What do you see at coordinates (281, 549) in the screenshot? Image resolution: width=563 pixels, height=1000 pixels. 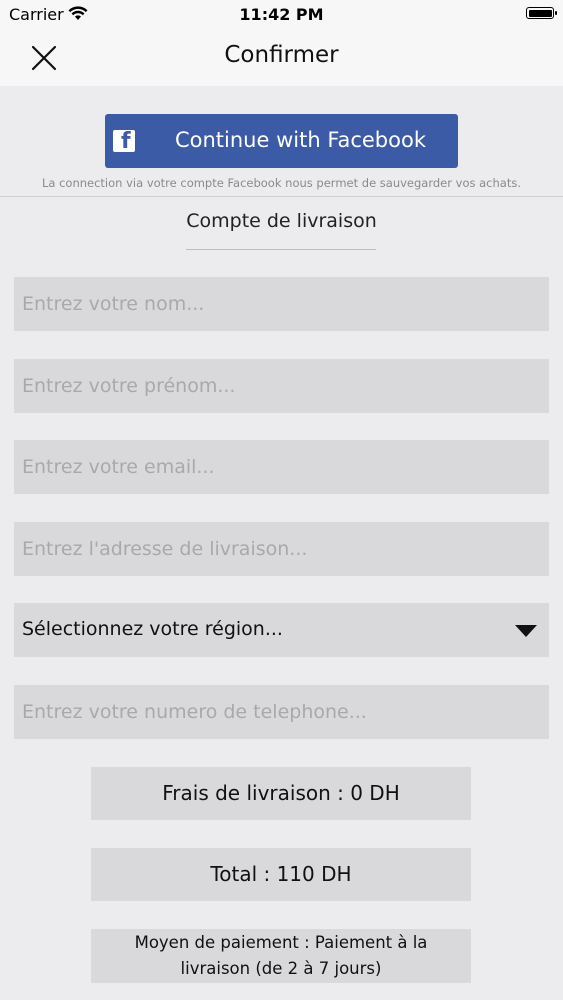 I see `address-input` at bounding box center [281, 549].